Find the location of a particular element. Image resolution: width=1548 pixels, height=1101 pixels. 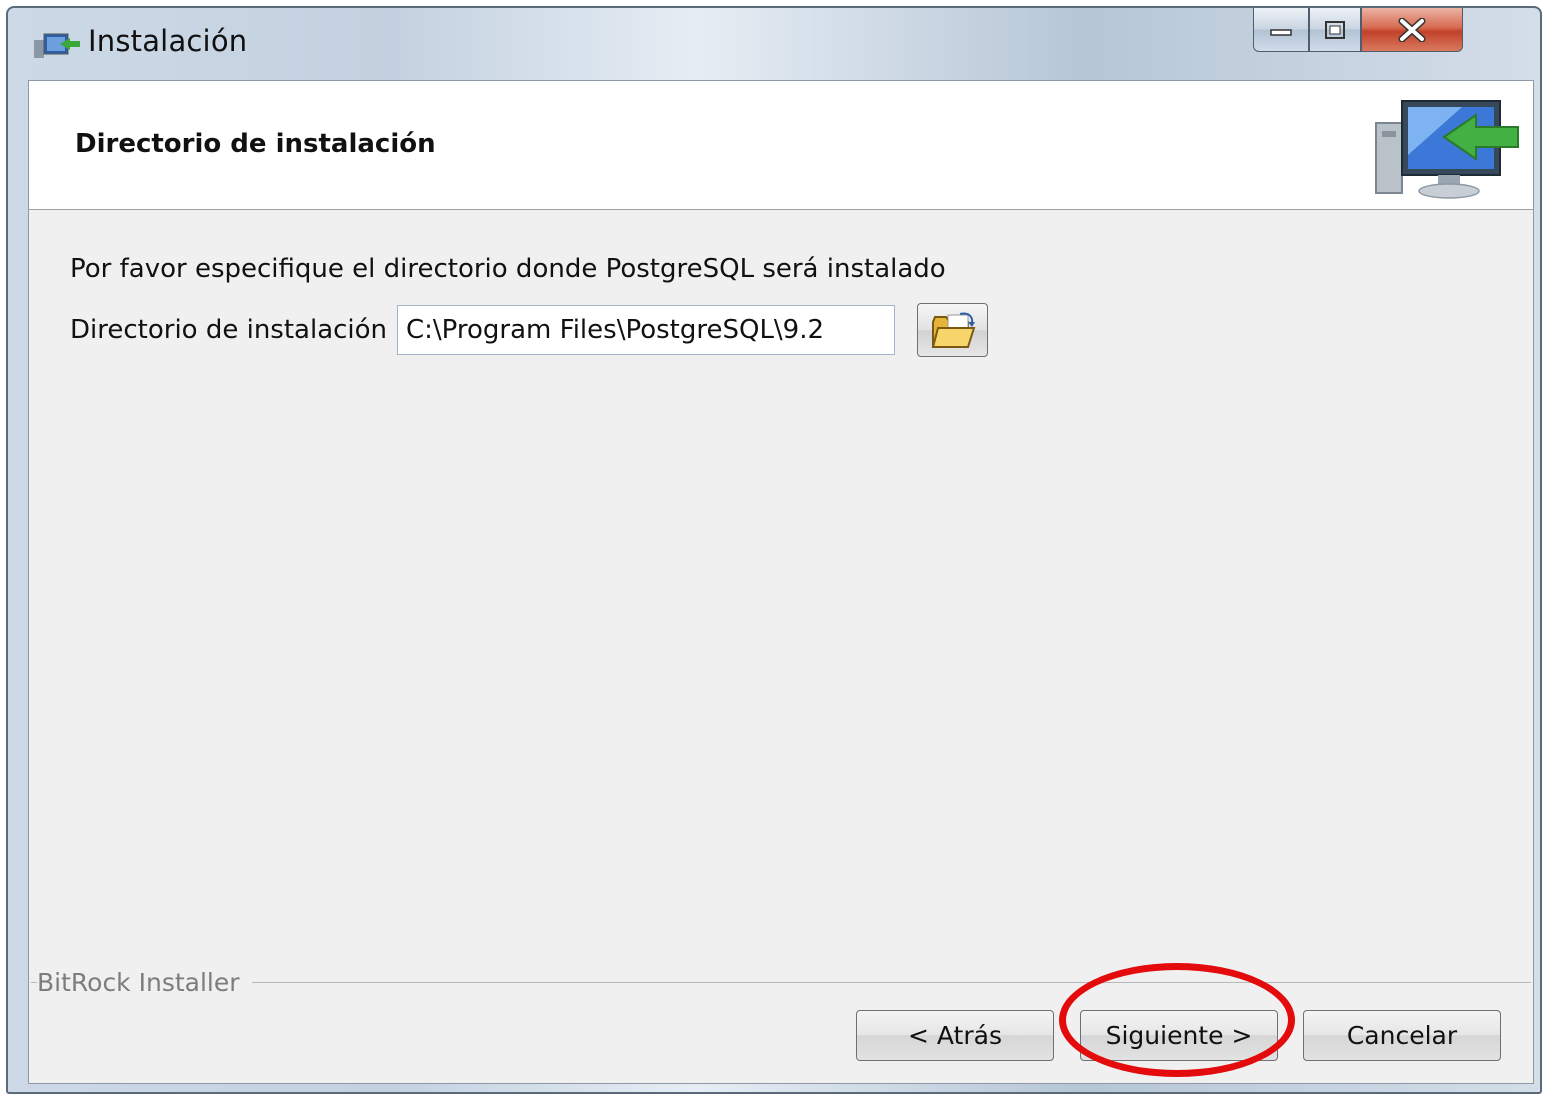

close-button is located at coordinates (1412, 30).